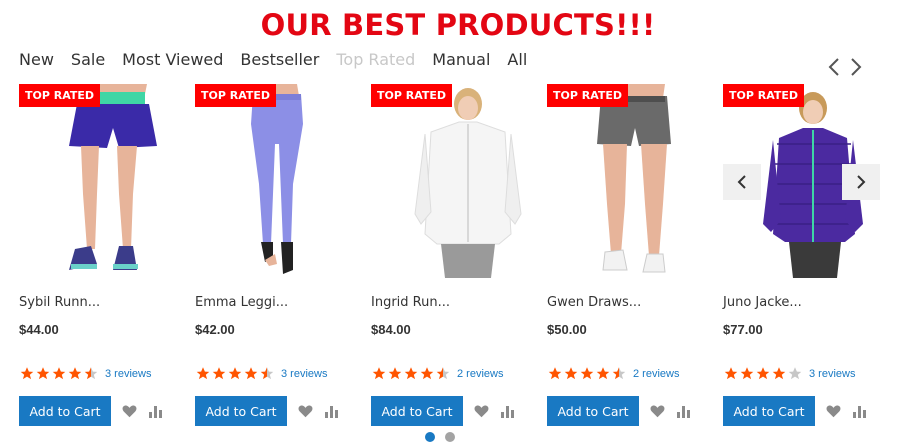 The height and width of the screenshot is (447, 898). I want to click on carousel-prev-button, so click(834, 67).